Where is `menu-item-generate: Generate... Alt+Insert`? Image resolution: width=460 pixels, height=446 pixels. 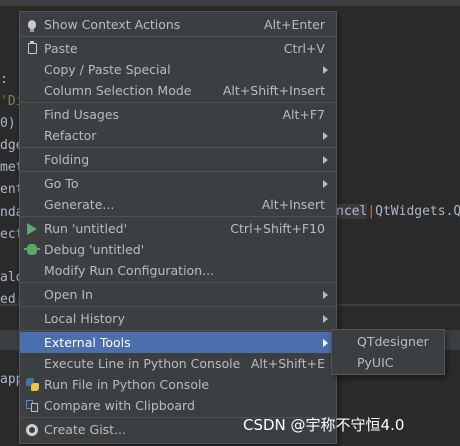 menu-item-generate: Generate... Alt+Insert is located at coordinates (178, 204).